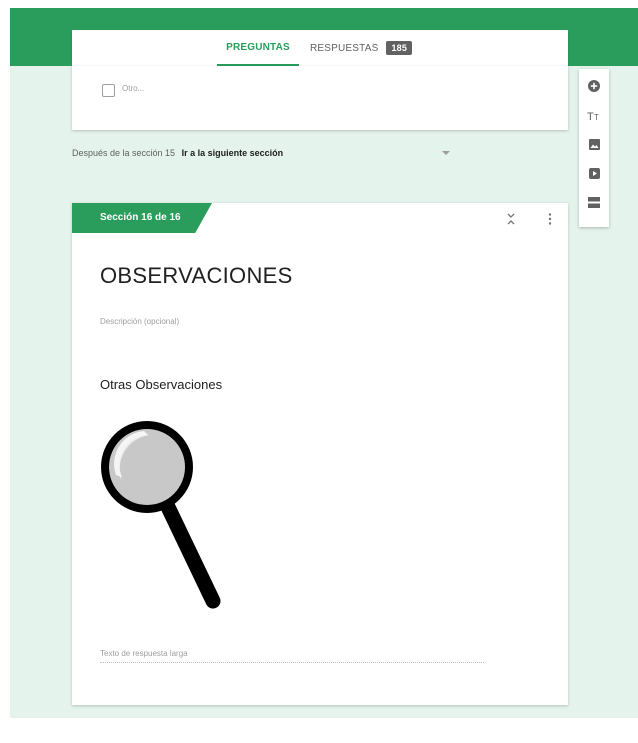 This screenshot has width=638, height=743. I want to click on tab-bar: PREGUNTAS RESPUESTAS 185, so click(320, 48).